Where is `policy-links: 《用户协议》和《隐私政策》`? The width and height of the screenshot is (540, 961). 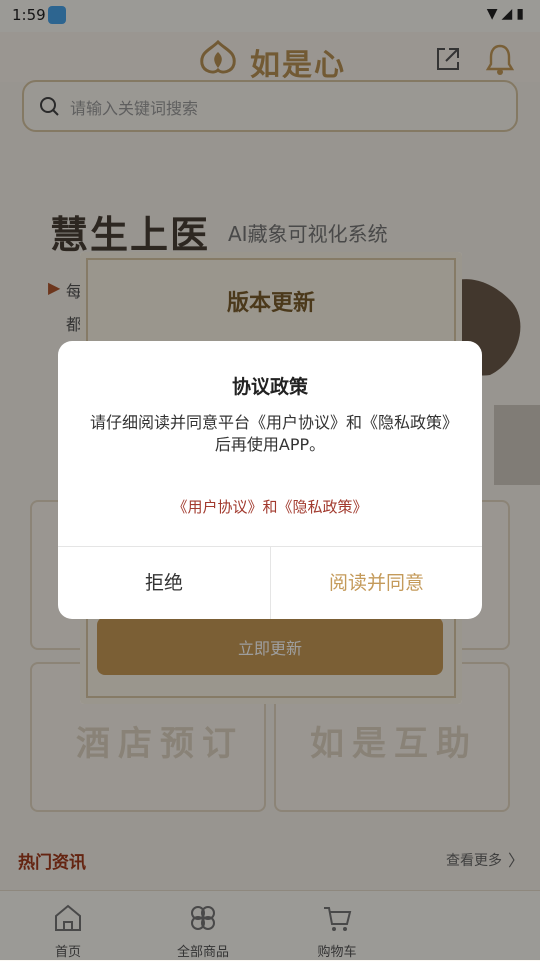 policy-links: 《用户协议》和《隐私政策》 is located at coordinates (270, 506).